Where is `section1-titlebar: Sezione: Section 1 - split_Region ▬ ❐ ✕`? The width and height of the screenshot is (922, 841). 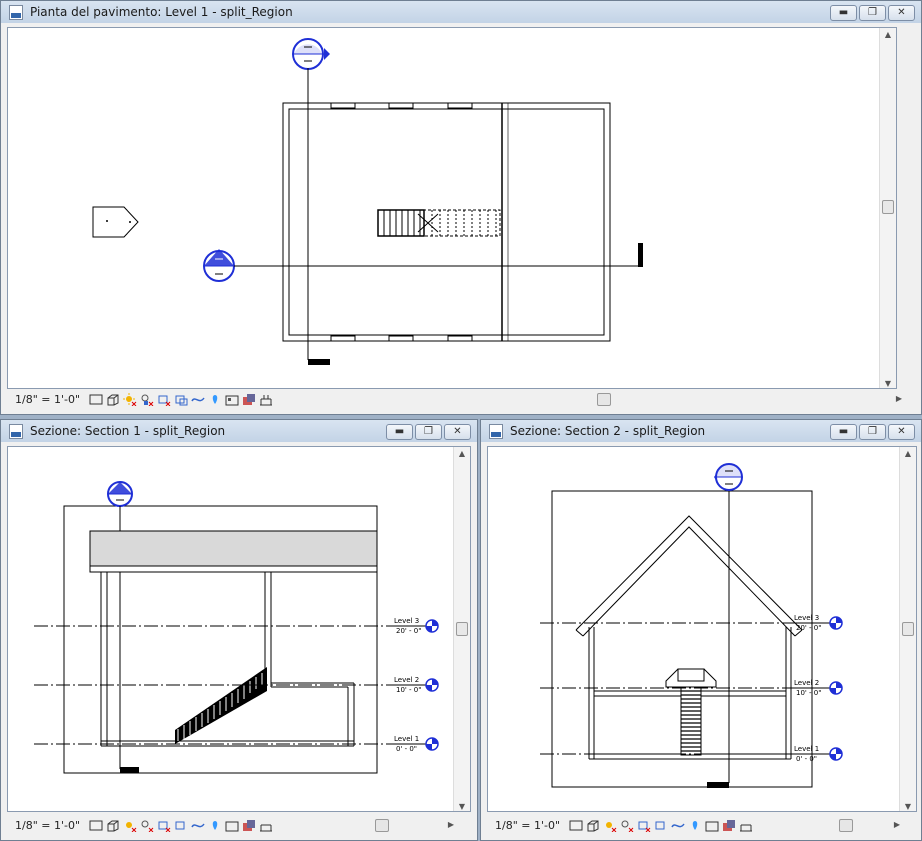
section1-titlebar: Sezione: Section 1 - split_Region ▬ ❐ ✕ is located at coordinates (239, 431).